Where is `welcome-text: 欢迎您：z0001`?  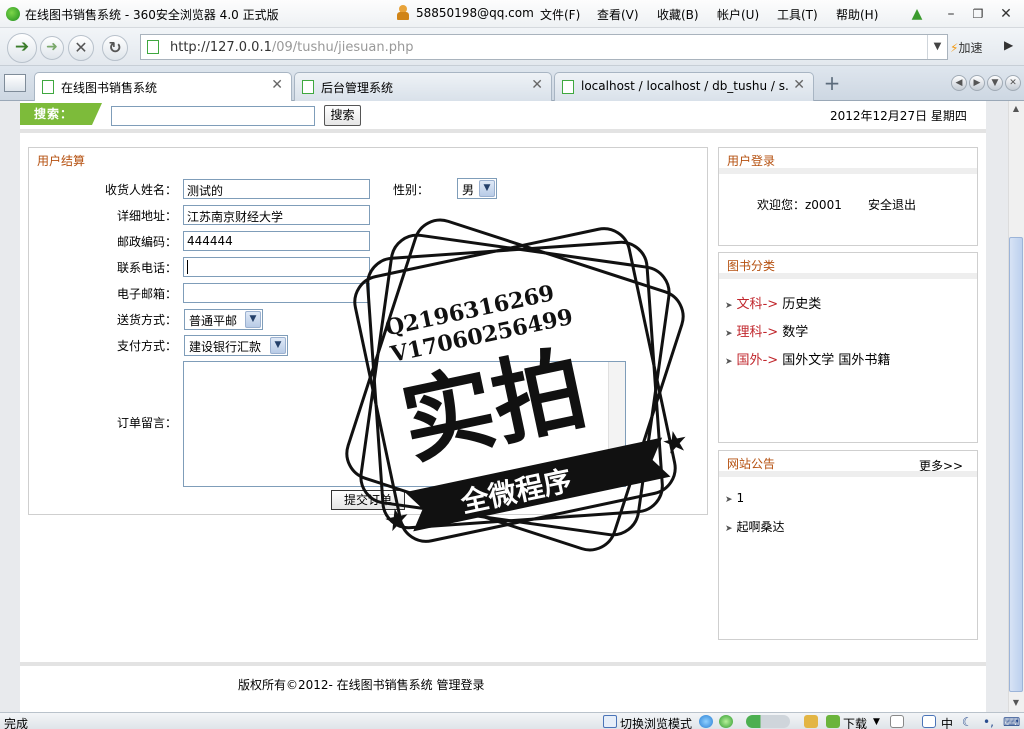 welcome-text: 欢迎您：z0001 is located at coordinates (799, 205).